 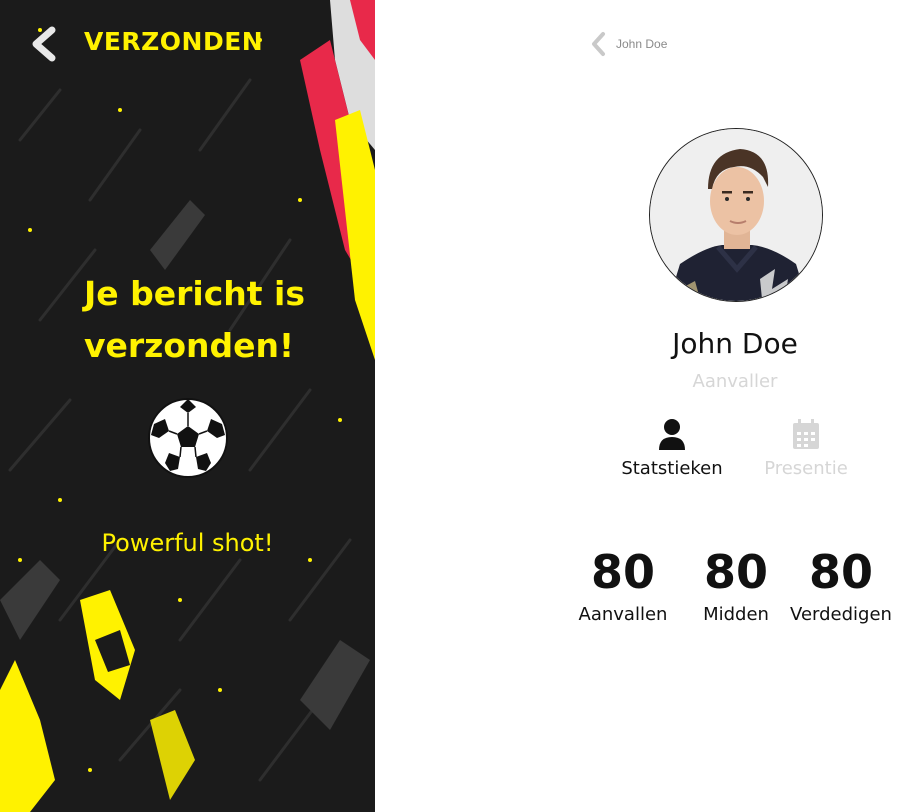 I want to click on avatar-image, so click(x=736, y=215).